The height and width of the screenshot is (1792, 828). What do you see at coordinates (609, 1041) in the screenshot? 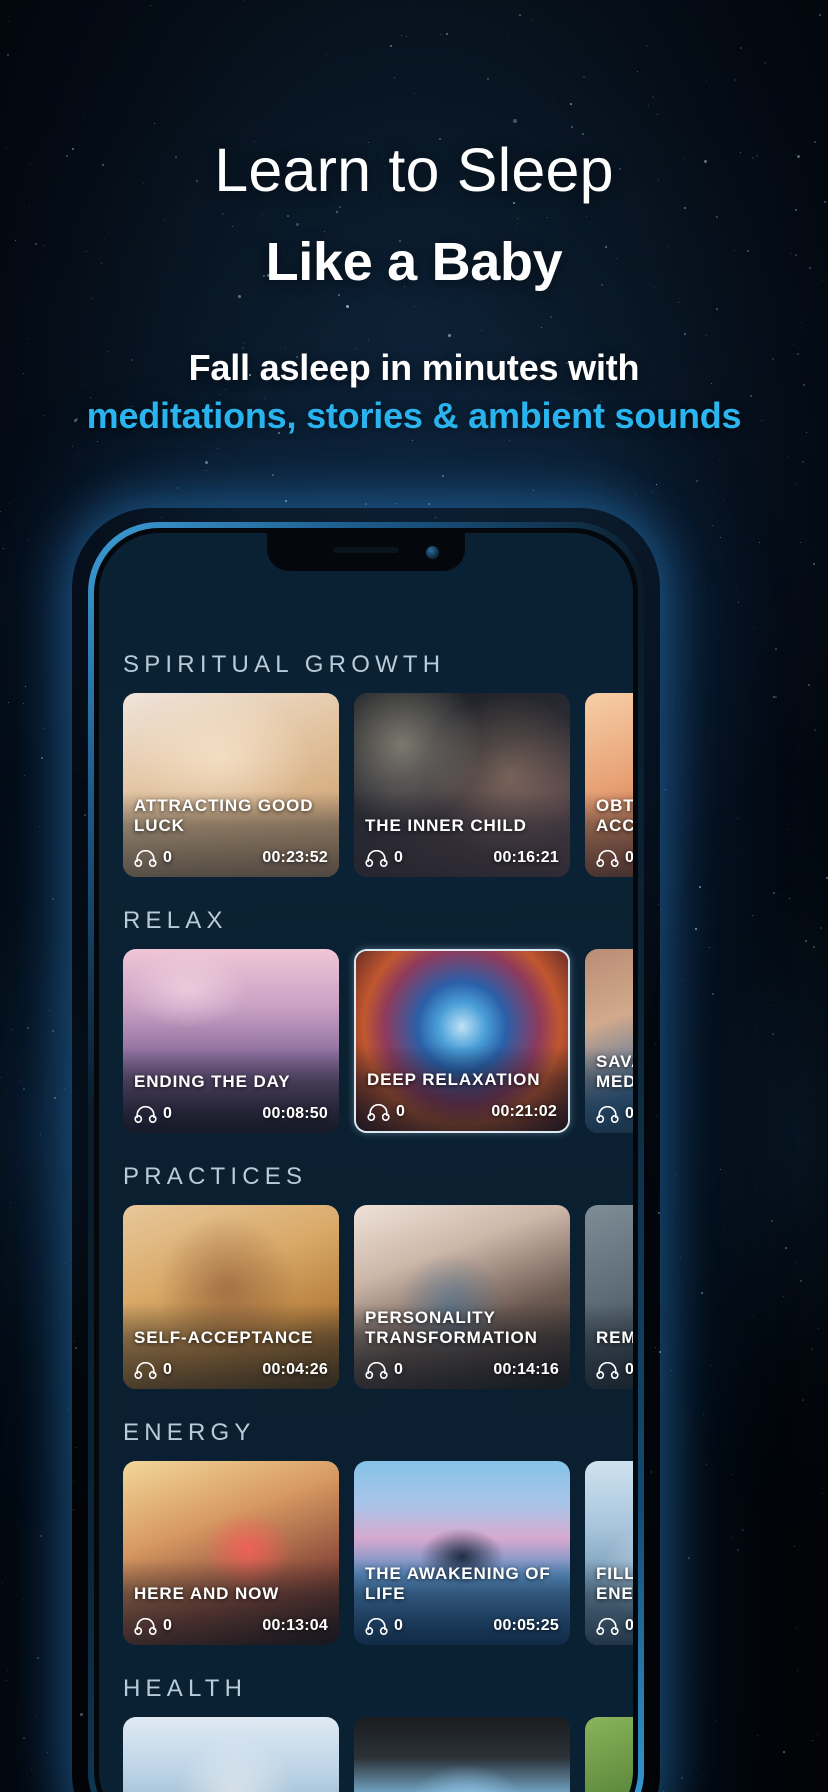
I see `meditation-card: SAVASANA MEDITATION 0` at bounding box center [609, 1041].